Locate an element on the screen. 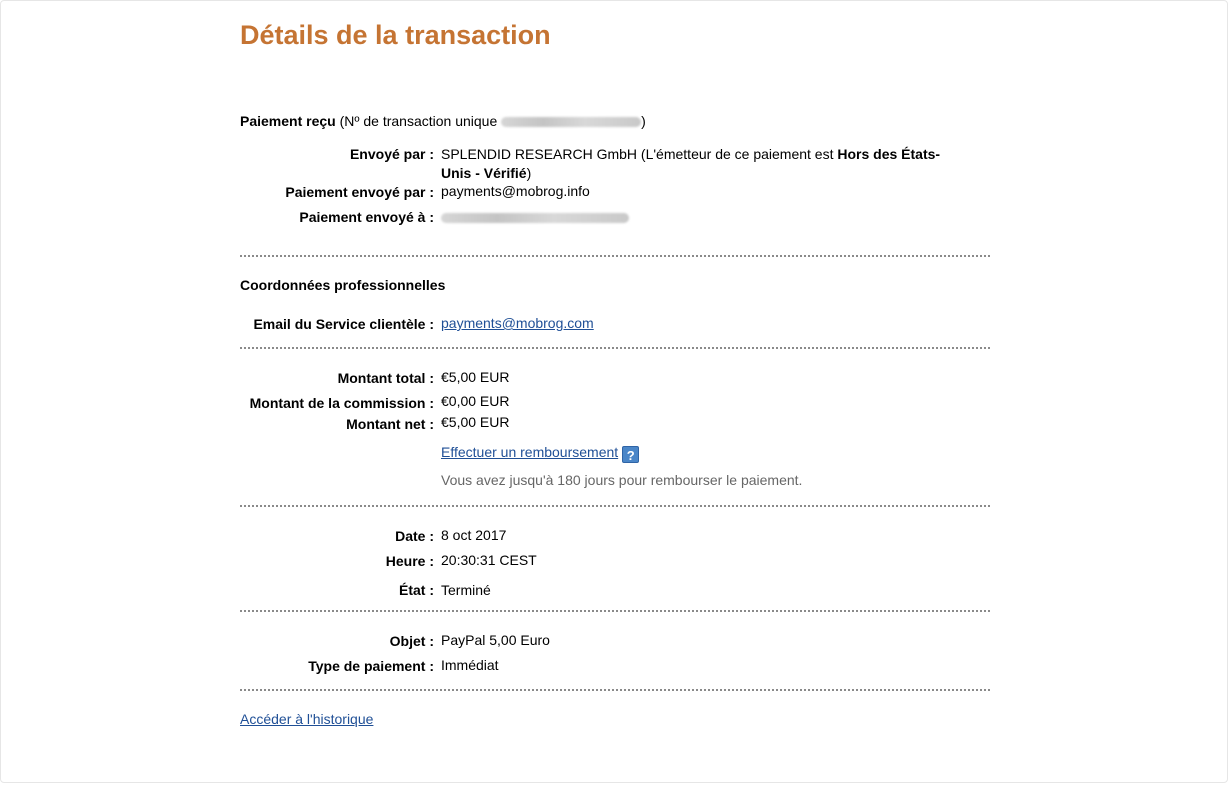 The height and width of the screenshot is (785, 1230). total-amount-label: Montant total : is located at coordinates (385, 378).